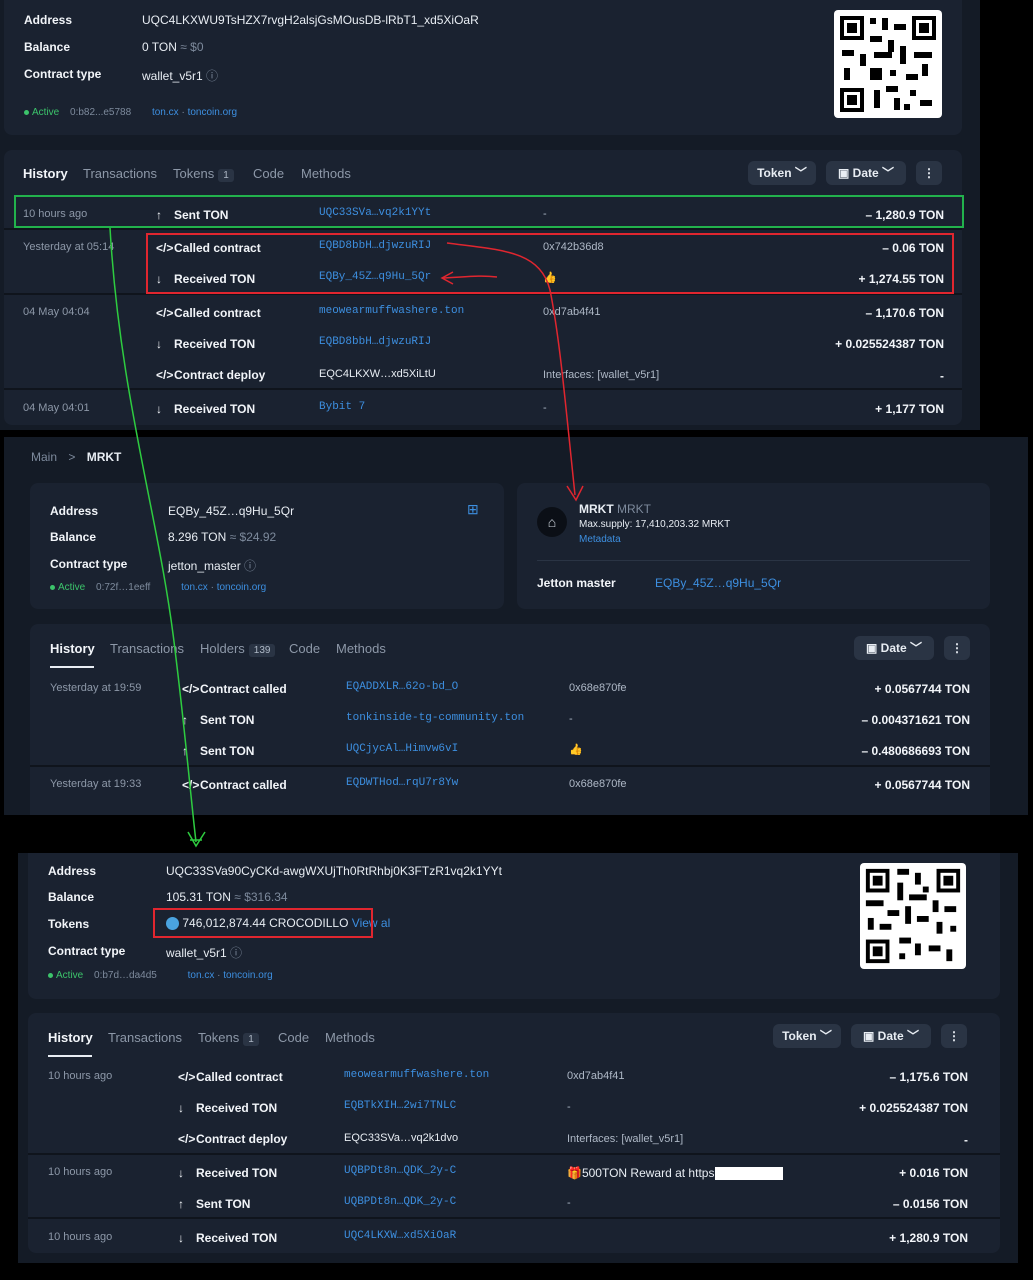 This screenshot has width=1033, height=1280. Describe the element at coordinates (576, 583) in the screenshot. I see `jetton-master-label: Jetton master` at that location.